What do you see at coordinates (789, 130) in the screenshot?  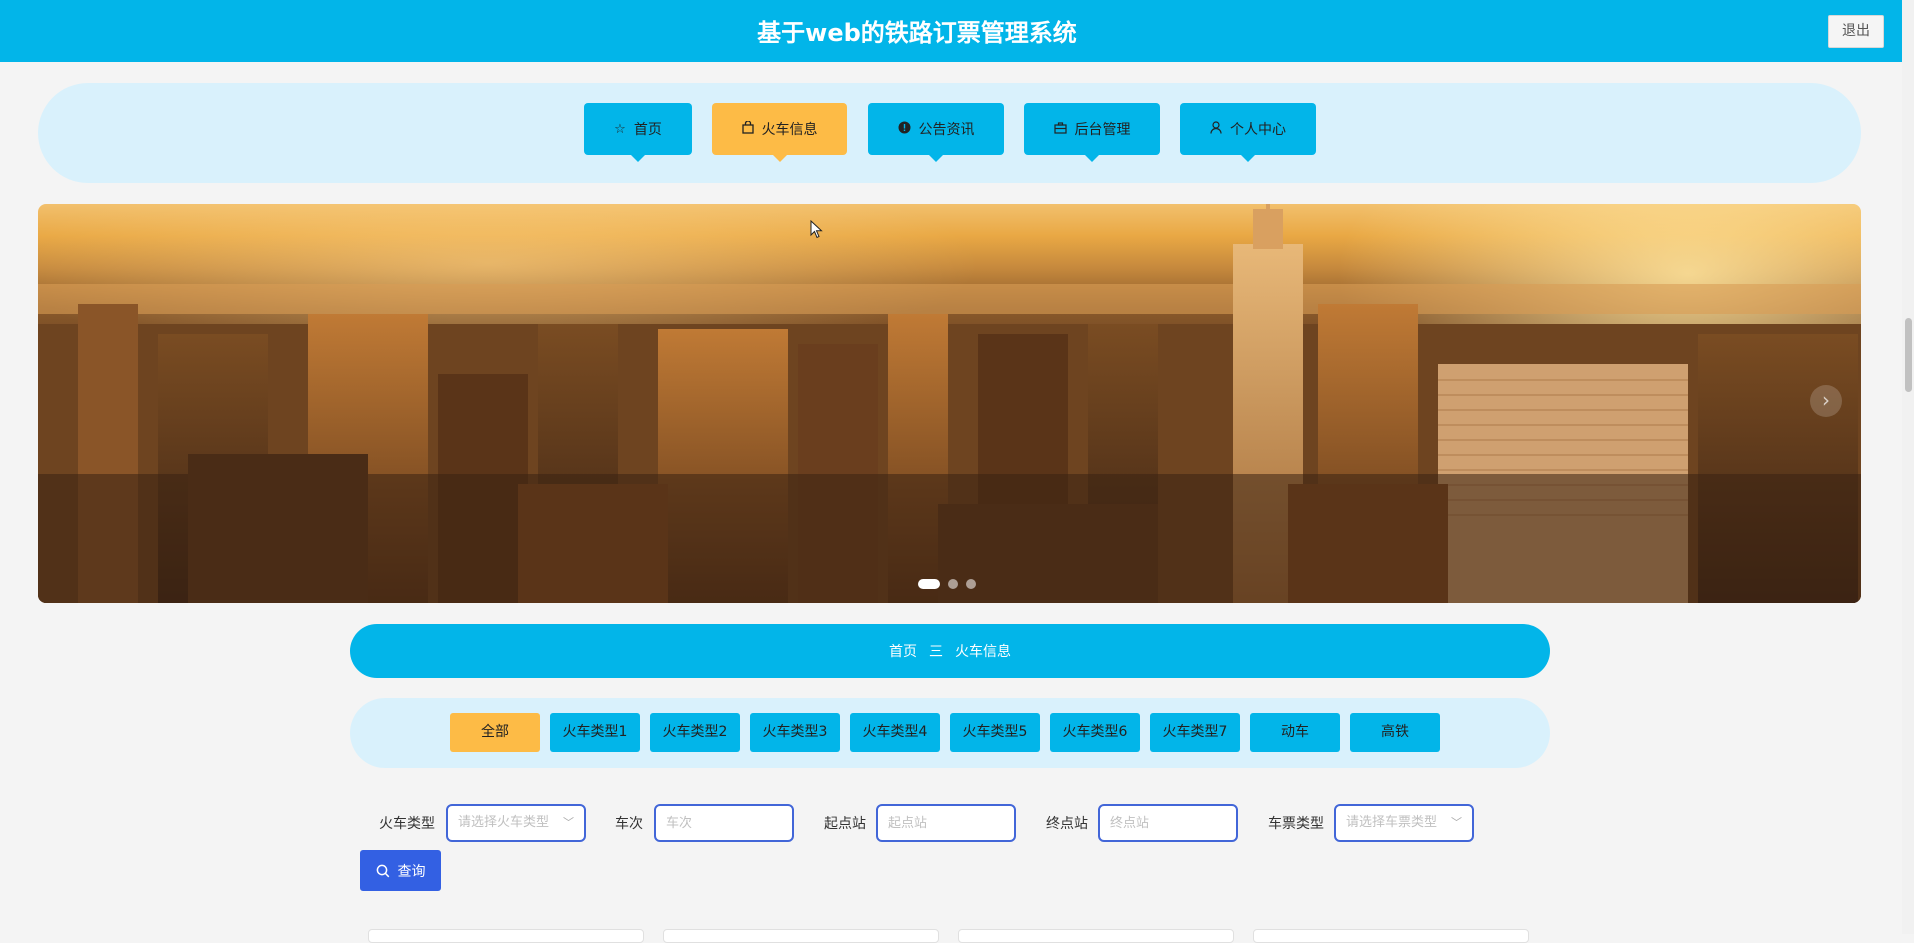 I see `nav-item-label: 火车信息` at bounding box center [789, 130].